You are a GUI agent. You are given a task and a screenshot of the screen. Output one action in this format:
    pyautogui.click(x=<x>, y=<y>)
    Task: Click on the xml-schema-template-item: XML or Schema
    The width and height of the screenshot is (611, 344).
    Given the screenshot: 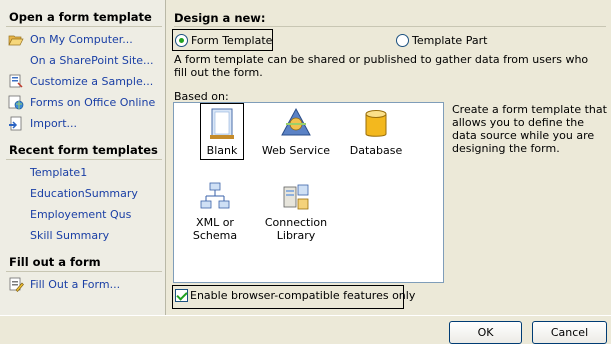 What is the action you would take?
    pyautogui.click(x=215, y=211)
    